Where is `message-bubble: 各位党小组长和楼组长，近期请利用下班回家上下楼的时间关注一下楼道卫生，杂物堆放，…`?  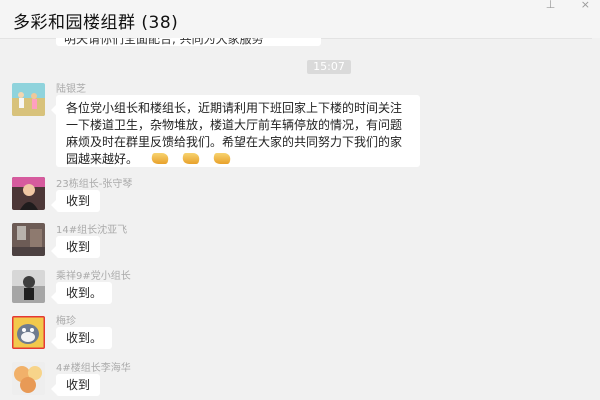
message-bubble: 各位党小组长和楼组长，近期请利用下班回家上下楼的时间关注一下楼道卫生，杂物堆放，… is located at coordinates (235, 131).